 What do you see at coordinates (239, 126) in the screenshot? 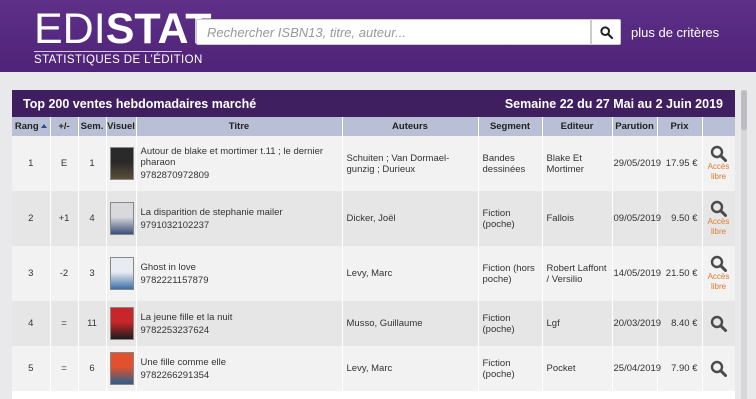
I see `col-titre: Titre` at bounding box center [239, 126].